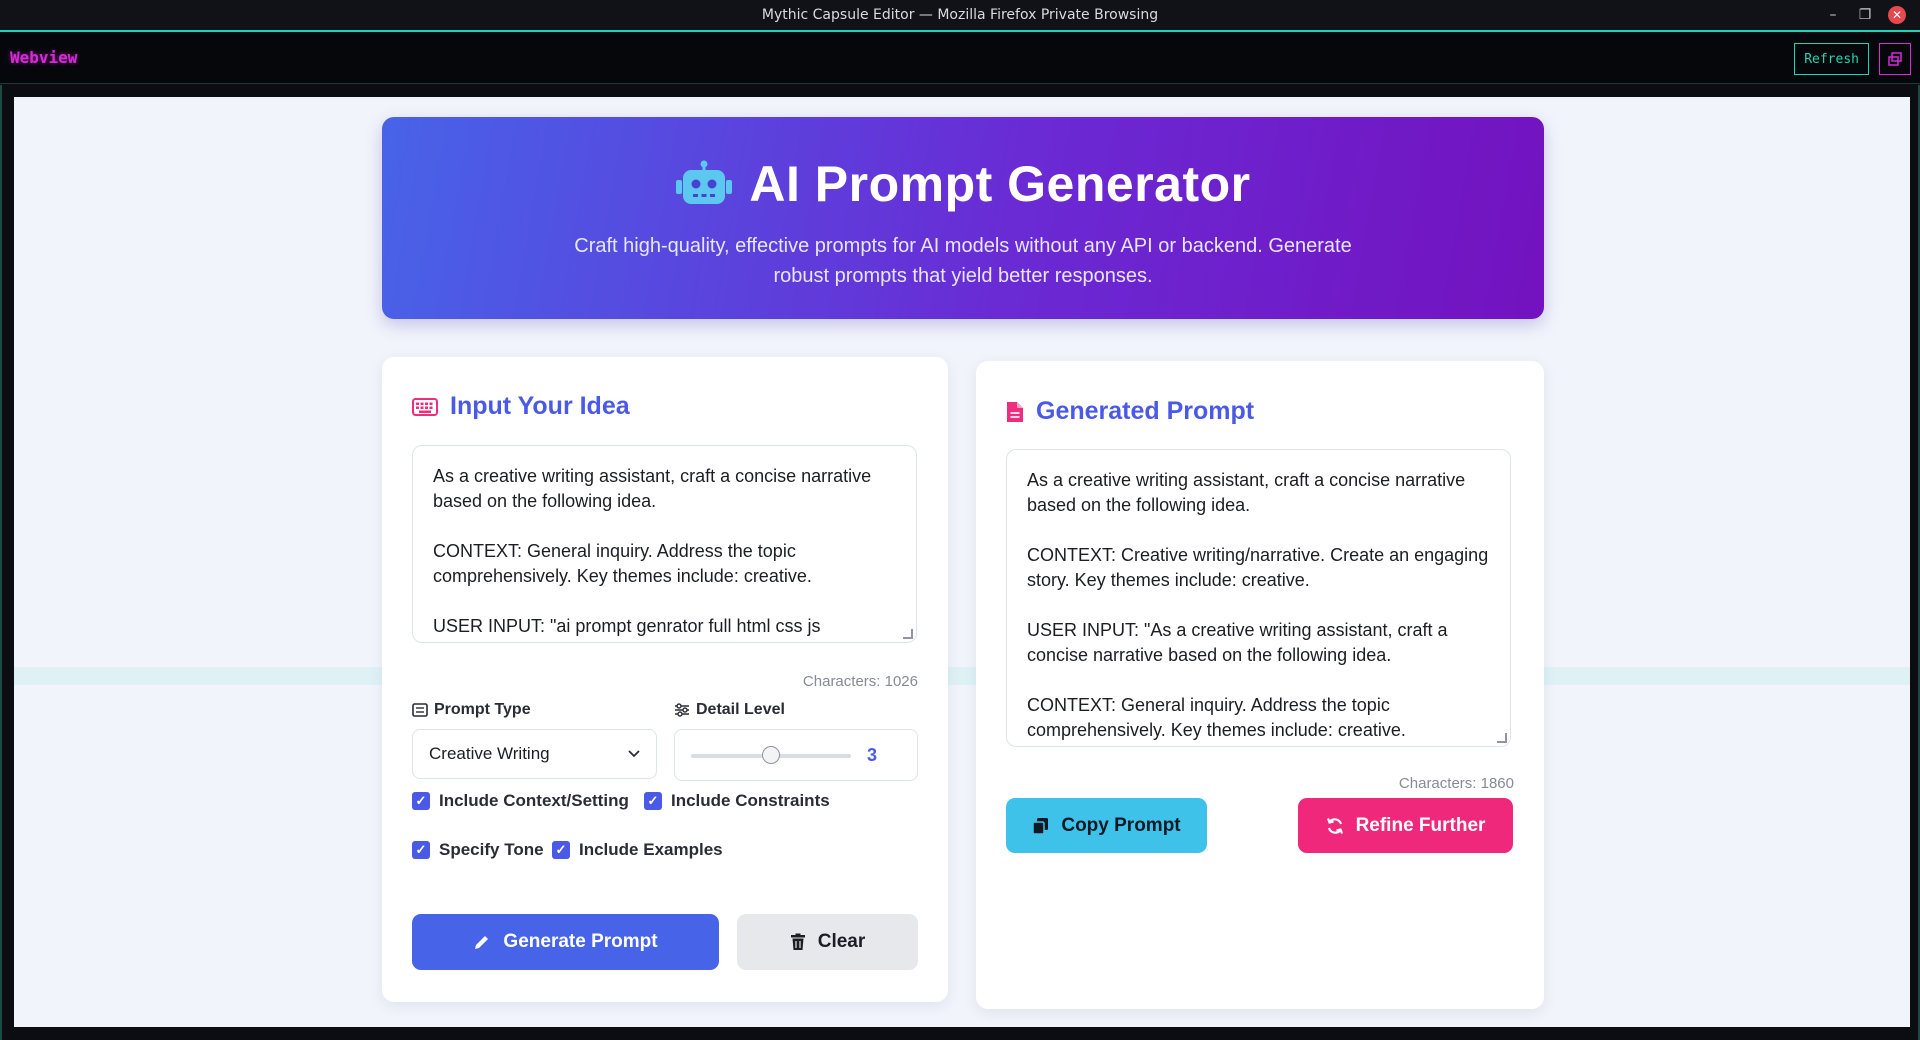 This screenshot has height=1040, width=1920. What do you see at coordinates (962, 676) in the screenshot?
I see `highlight-band` at bounding box center [962, 676].